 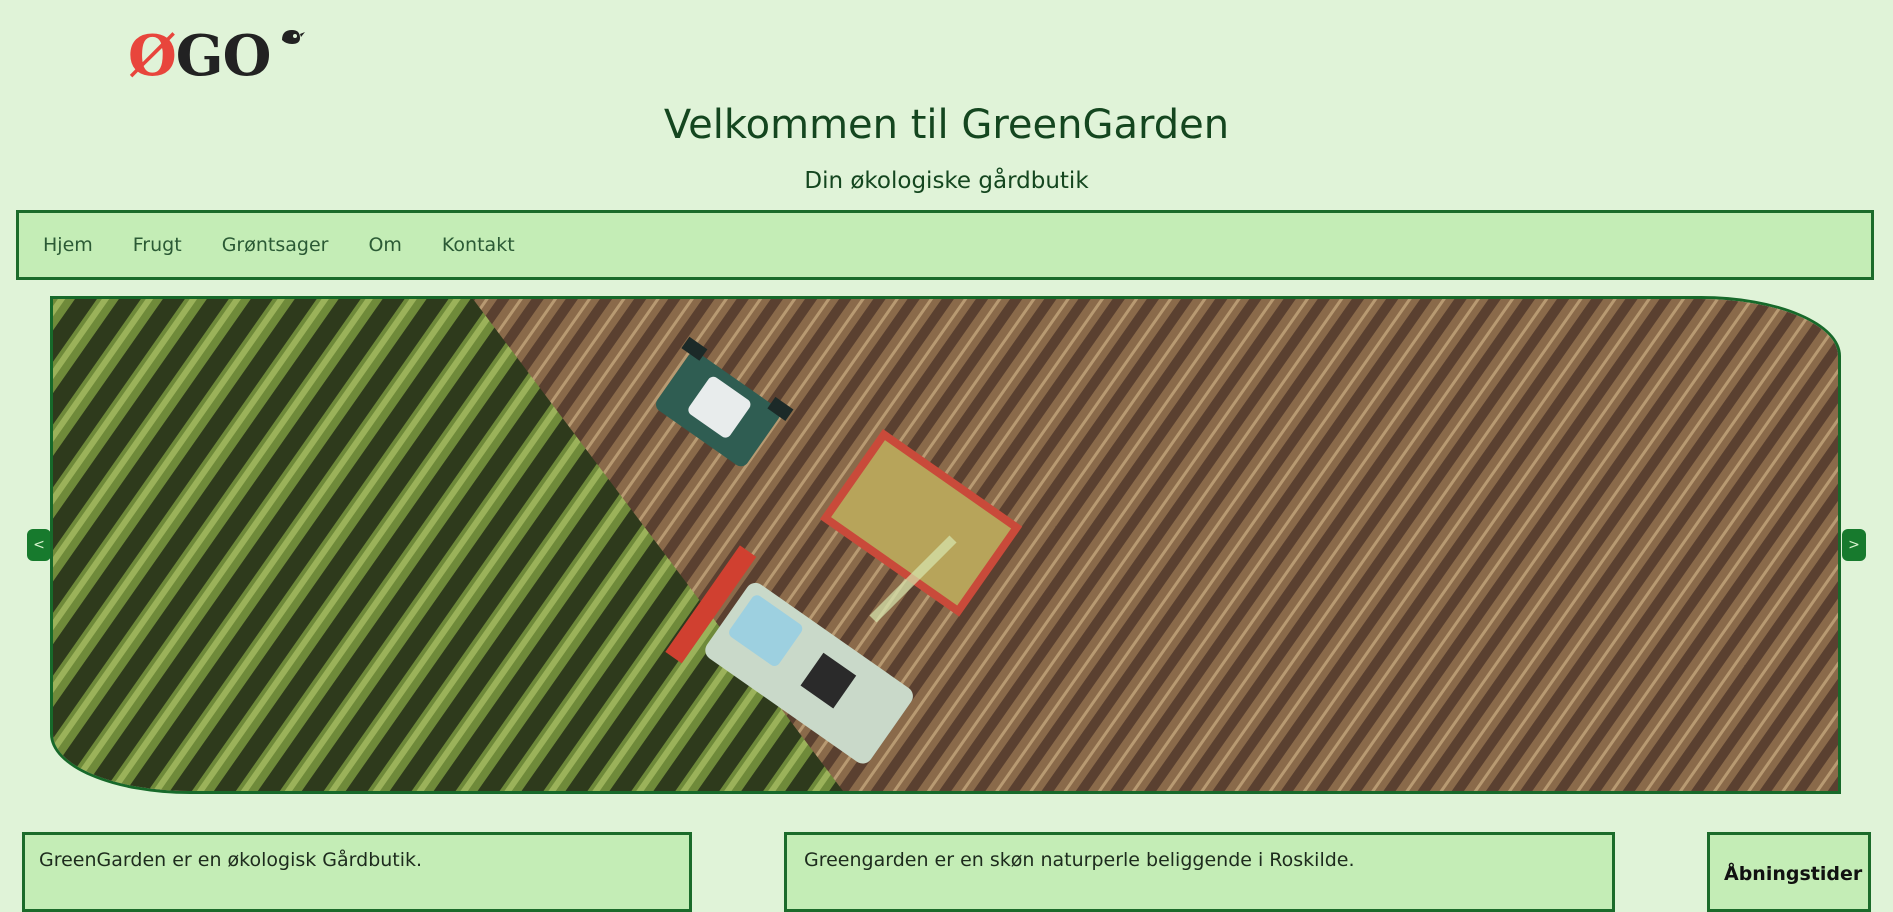 What do you see at coordinates (152, 56) in the screenshot?
I see `logo-letter-o: Ø` at bounding box center [152, 56].